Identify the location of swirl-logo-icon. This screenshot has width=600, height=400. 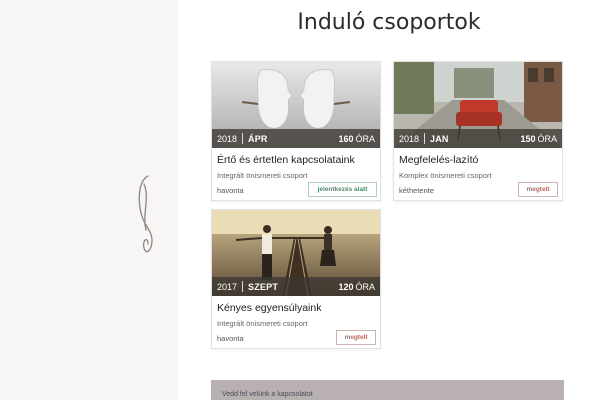
(145, 214).